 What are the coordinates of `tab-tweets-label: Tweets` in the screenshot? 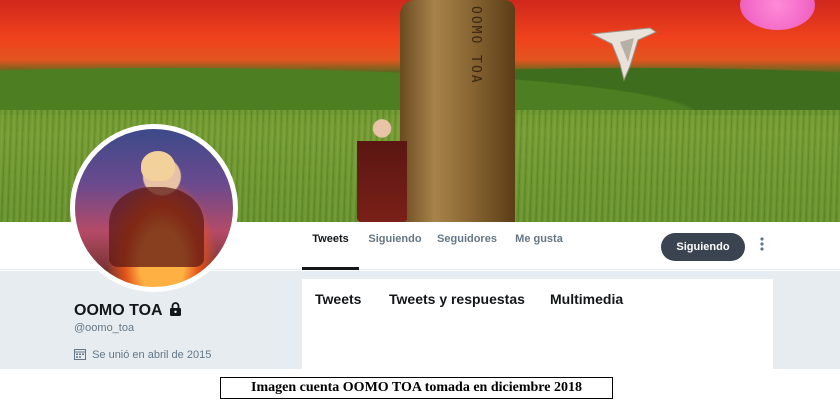 It's located at (330, 239).